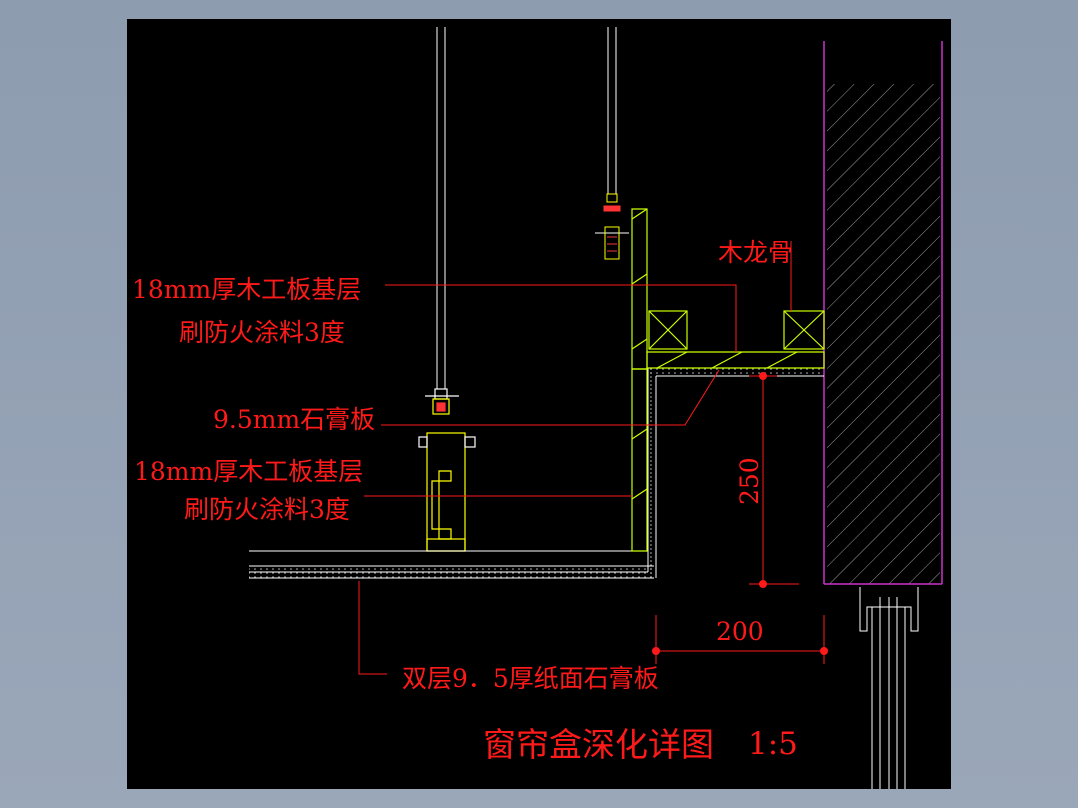 The width and height of the screenshot is (1078, 808). What do you see at coordinates (889, 688) in the screenshot?
I see `window-frame` at bounding box center [889, 688].